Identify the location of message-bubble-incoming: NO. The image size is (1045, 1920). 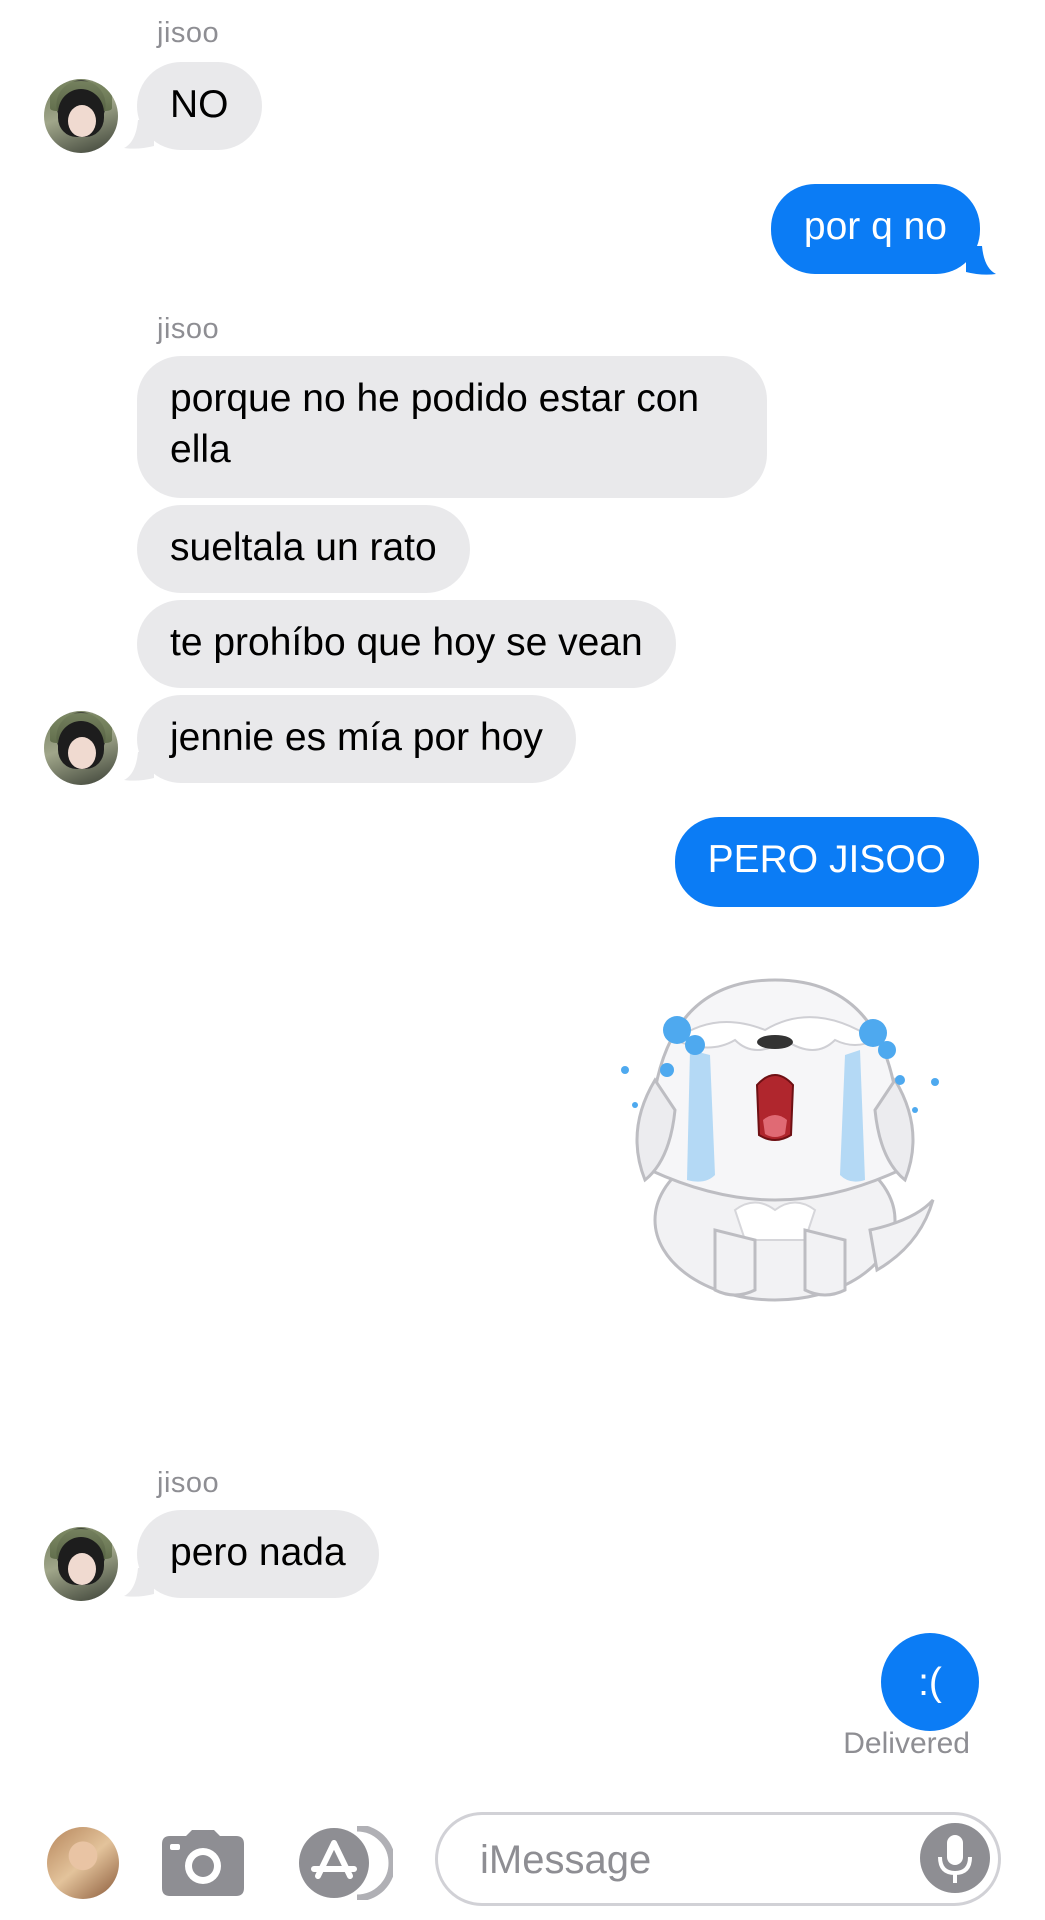
(199, 106).